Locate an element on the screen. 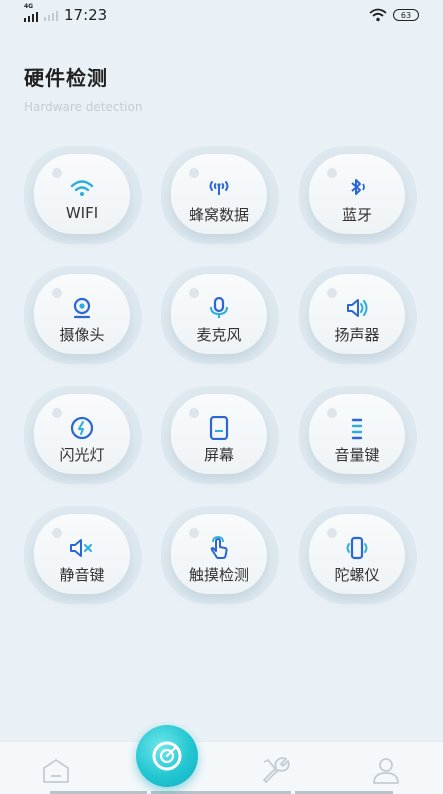 This screenshot has width=443, height=794. status-left: 4G 17:23 is located at coordinates (66, 13).